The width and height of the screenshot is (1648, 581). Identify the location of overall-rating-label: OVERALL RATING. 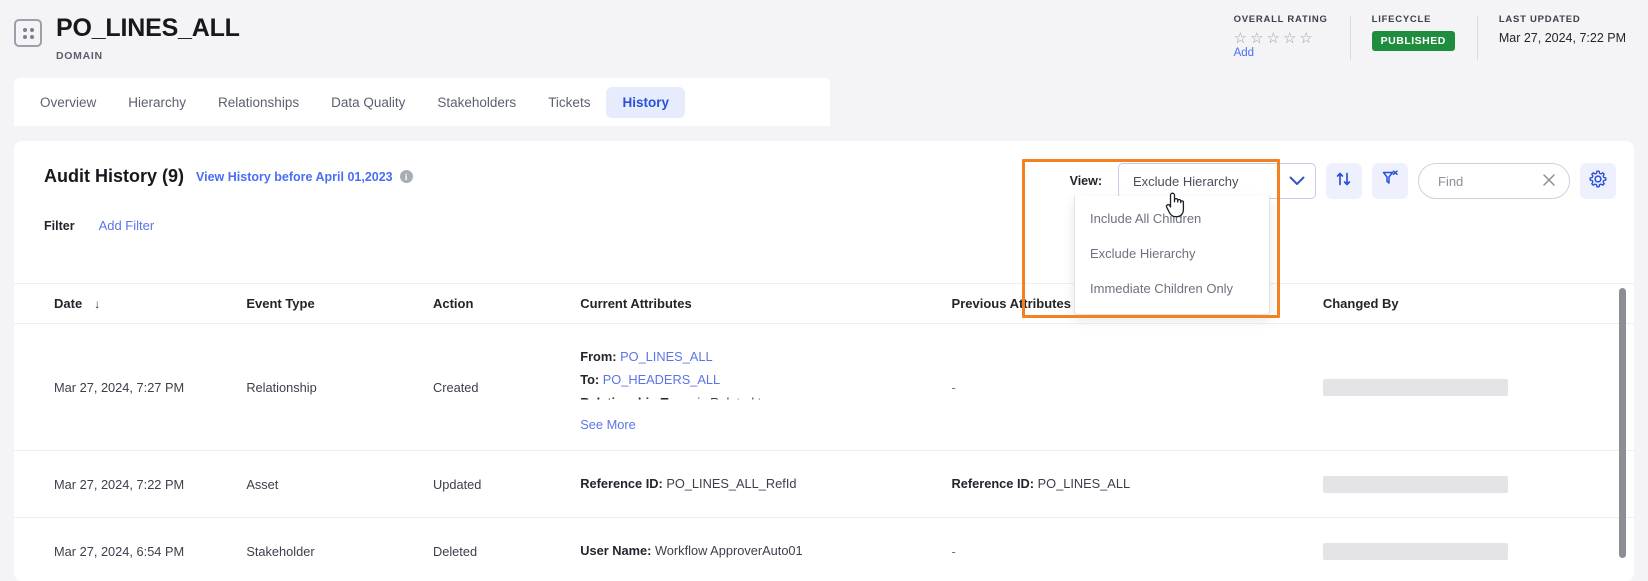
(1280, 19).